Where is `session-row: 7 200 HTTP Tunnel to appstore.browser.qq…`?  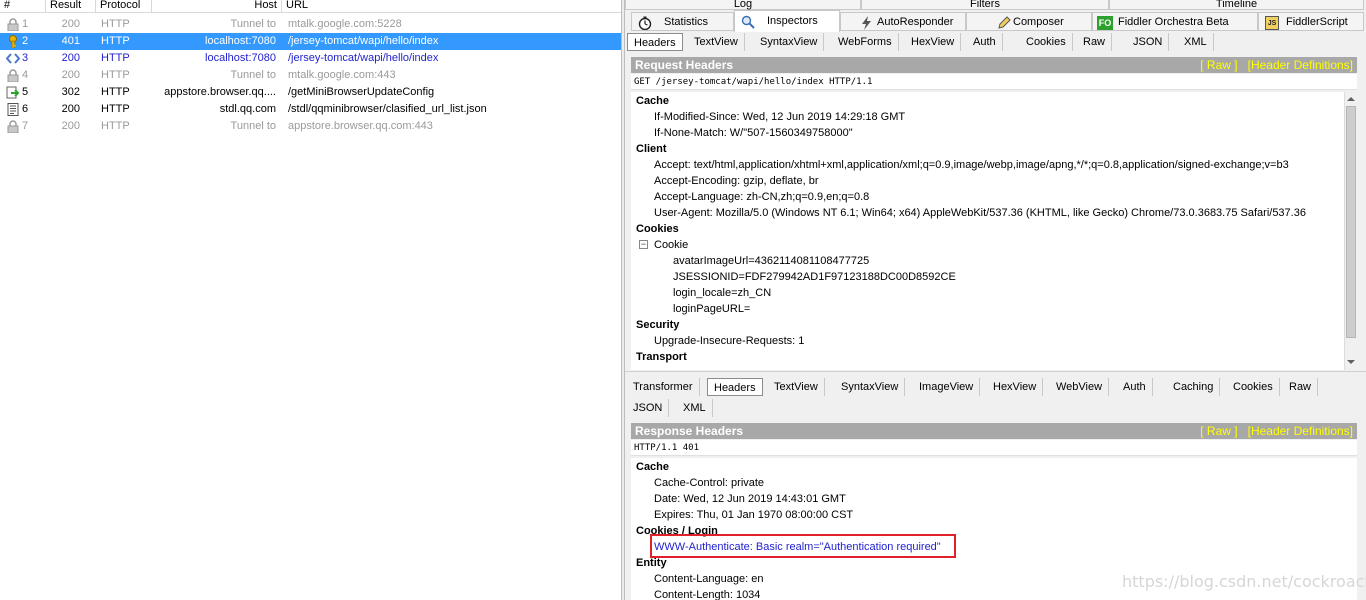 session-row: 7 200 HTTP Tunnel to appstore.browser.qq… is located at coordinates (310, 126).